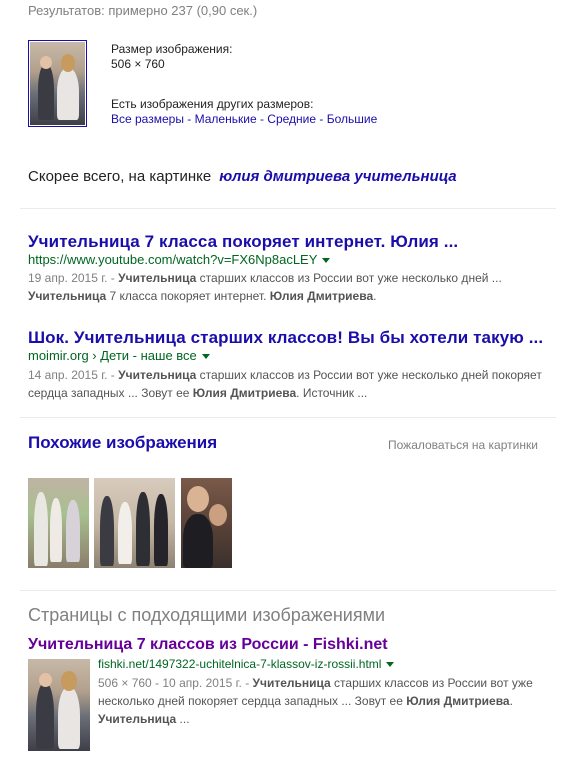  Describe the element at coordinates (73, 375) in the screenshot. I see `result-date: 14 апр. 2015 г. -` at that location.